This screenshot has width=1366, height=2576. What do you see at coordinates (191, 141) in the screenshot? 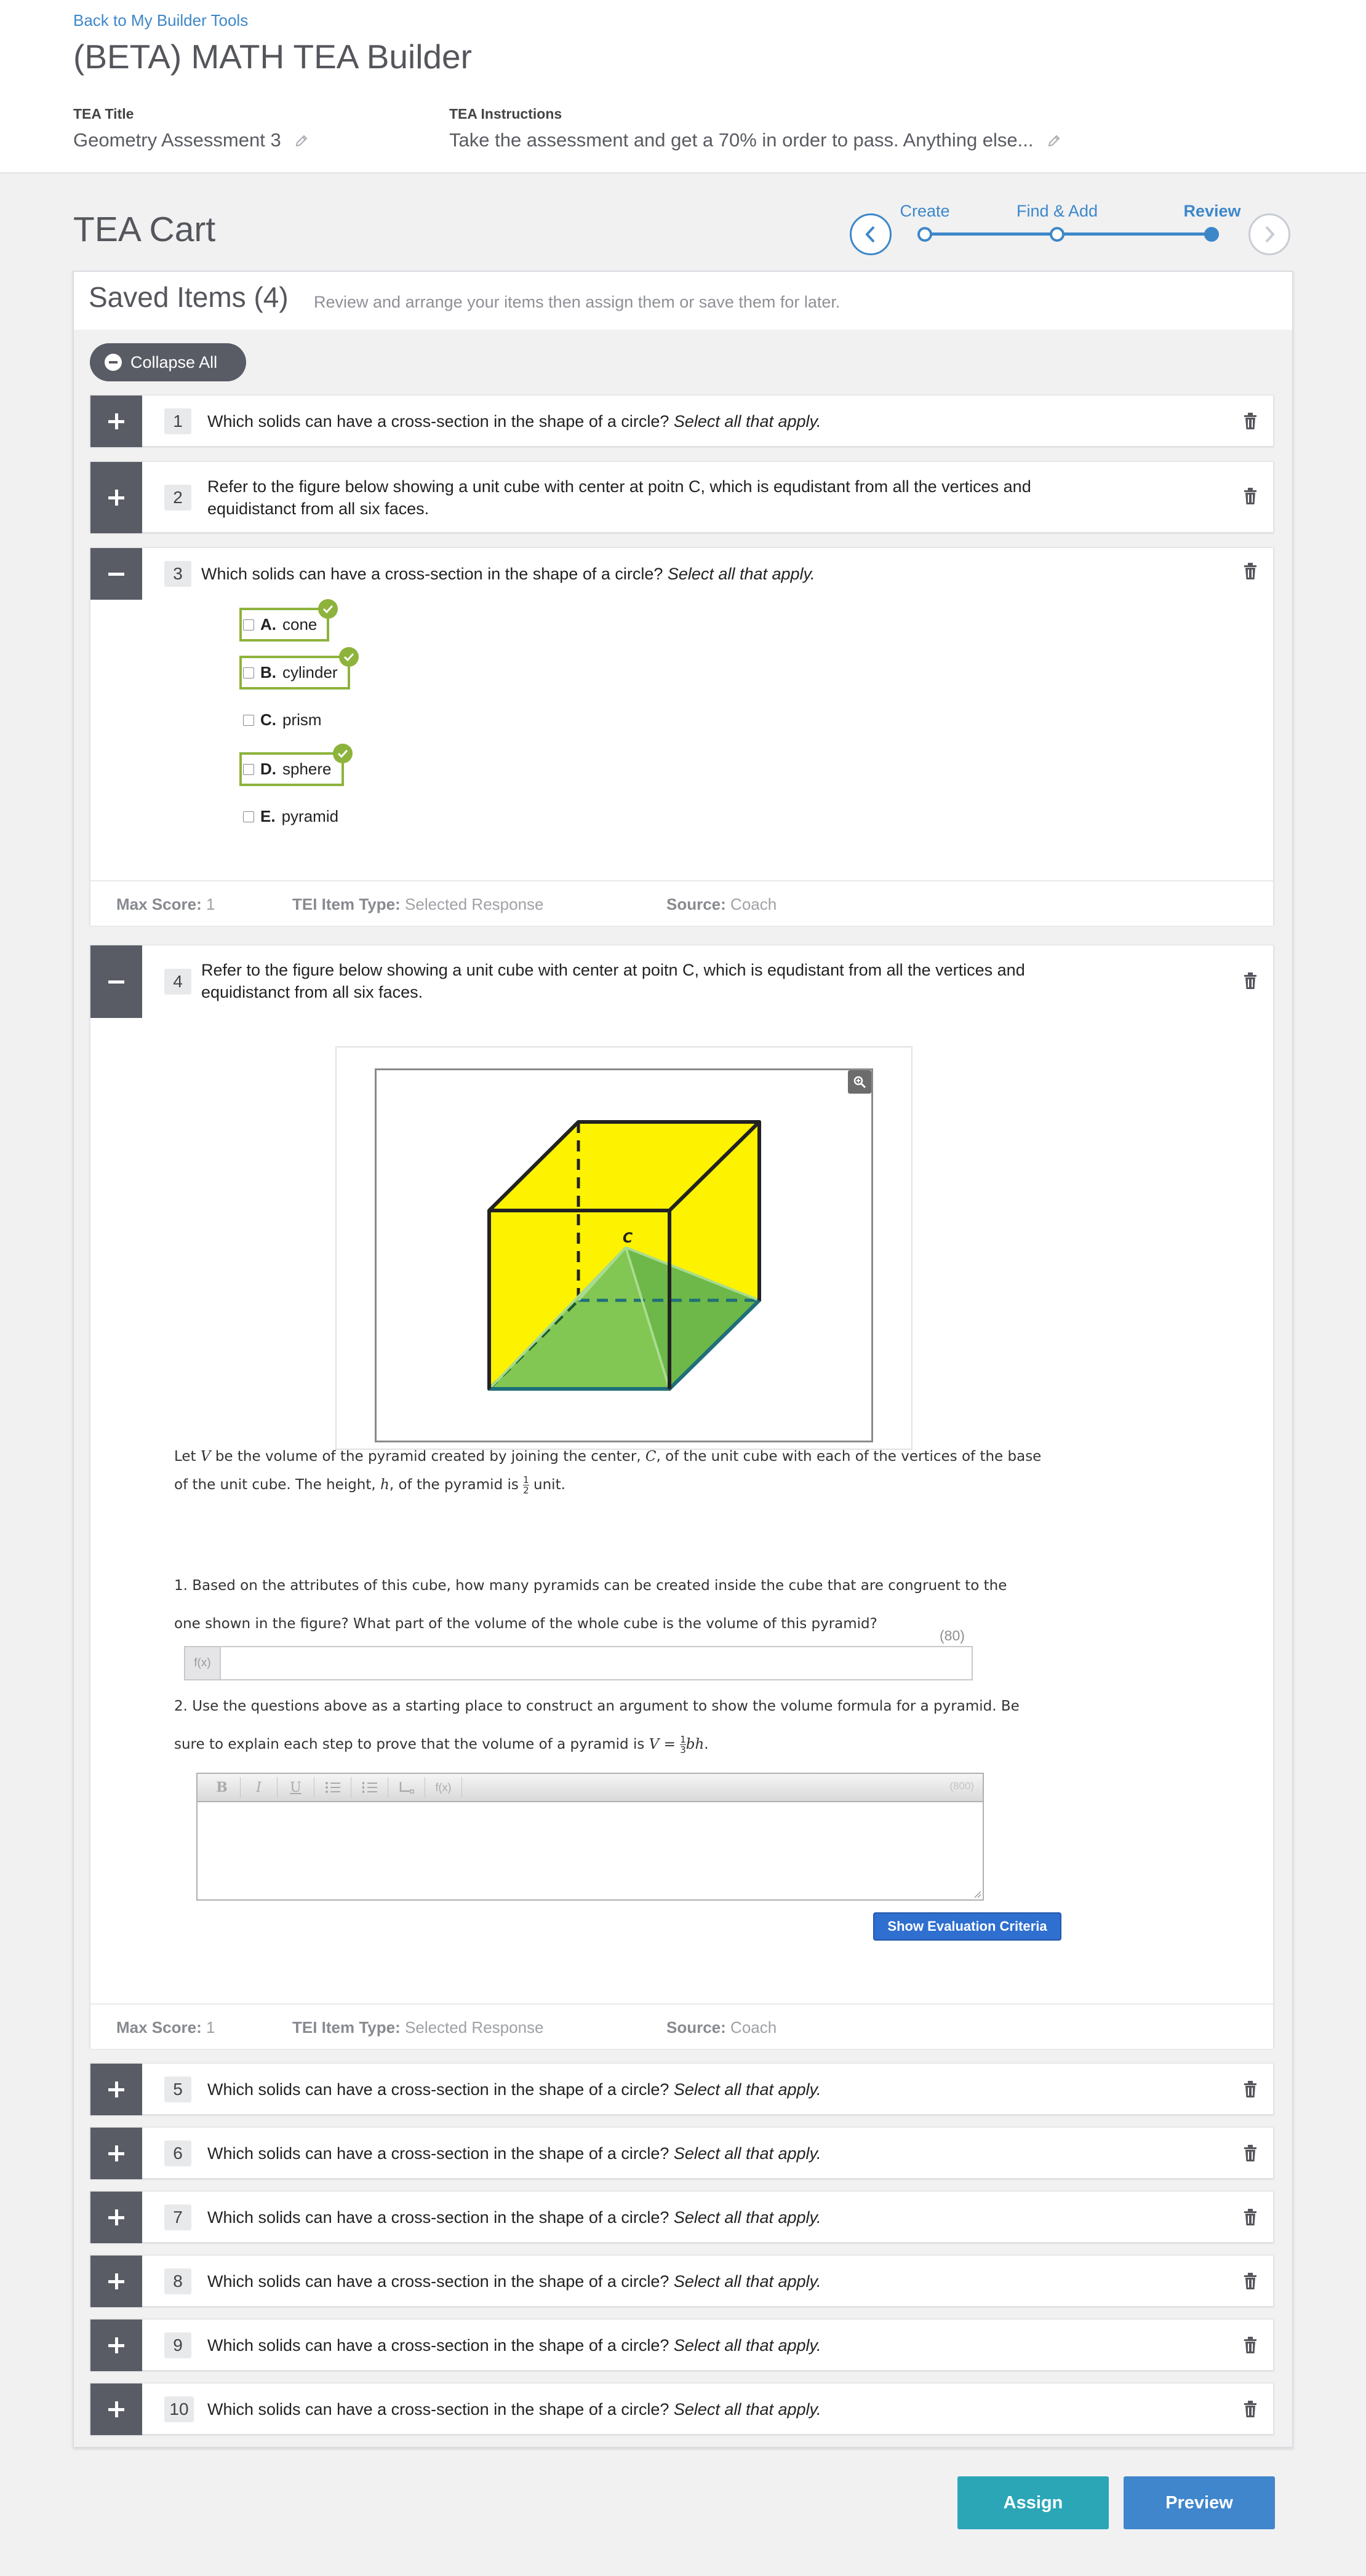
I see `tea-title-field: Geometry Assessment 3` at bounding box center [191, 141].